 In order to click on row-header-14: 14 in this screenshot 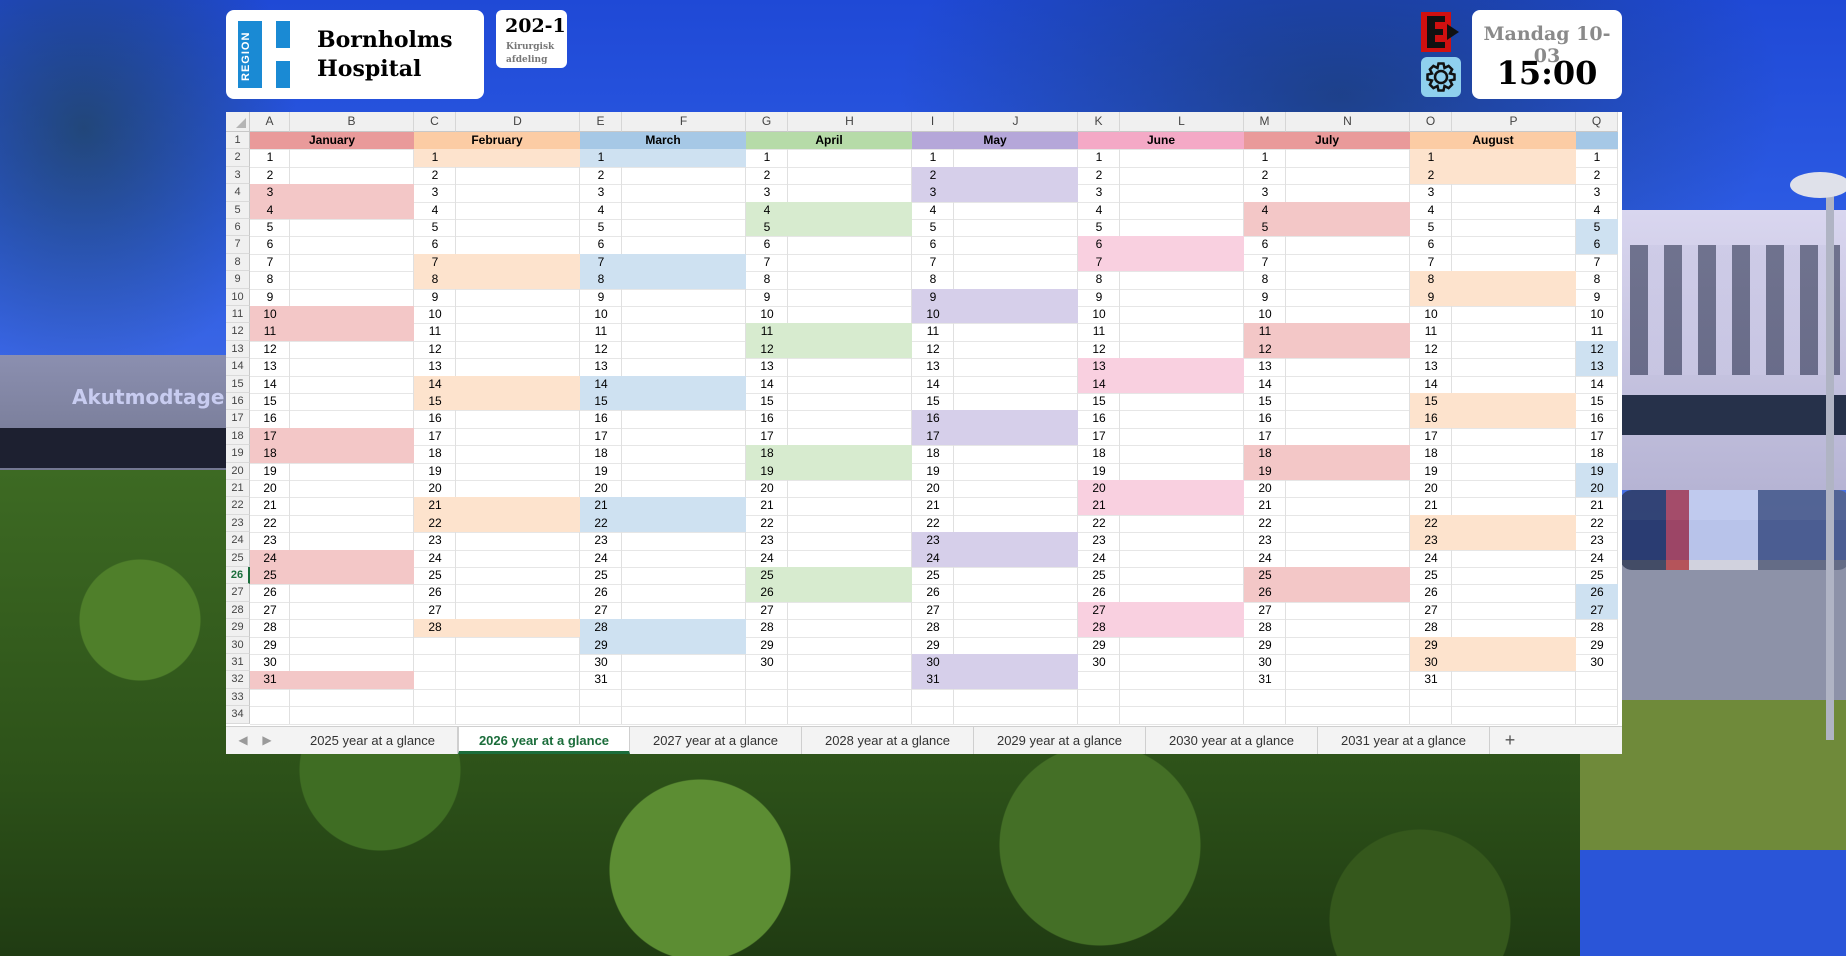, I will do `click(238, 367)`.